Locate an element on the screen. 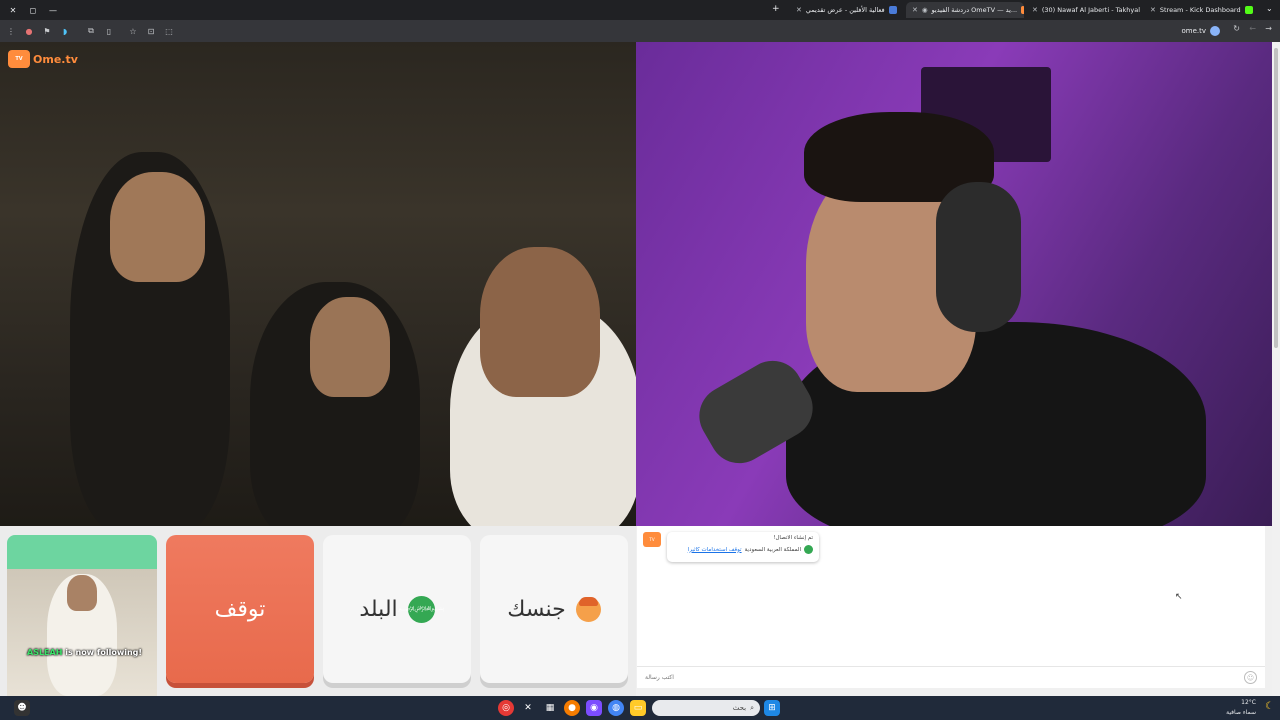 The image size is (1280, 720). stop-button: توقف is located at coordinates (240, 609).